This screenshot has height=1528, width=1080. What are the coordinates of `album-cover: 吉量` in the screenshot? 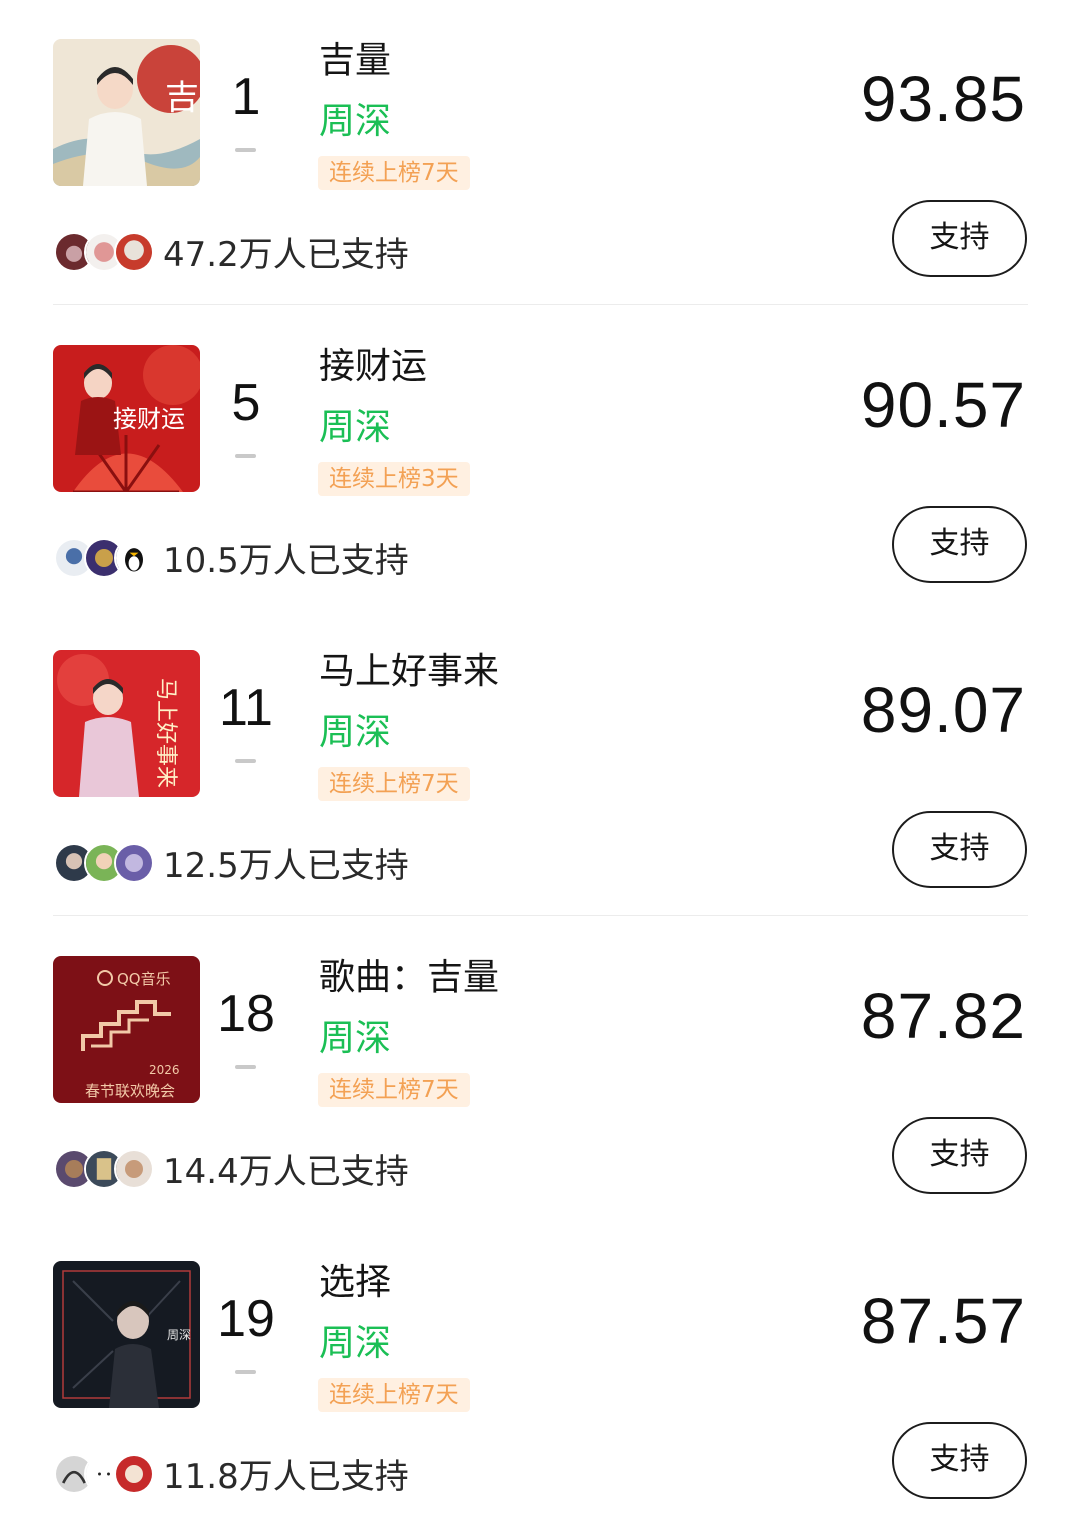 It's located at (126, 112).